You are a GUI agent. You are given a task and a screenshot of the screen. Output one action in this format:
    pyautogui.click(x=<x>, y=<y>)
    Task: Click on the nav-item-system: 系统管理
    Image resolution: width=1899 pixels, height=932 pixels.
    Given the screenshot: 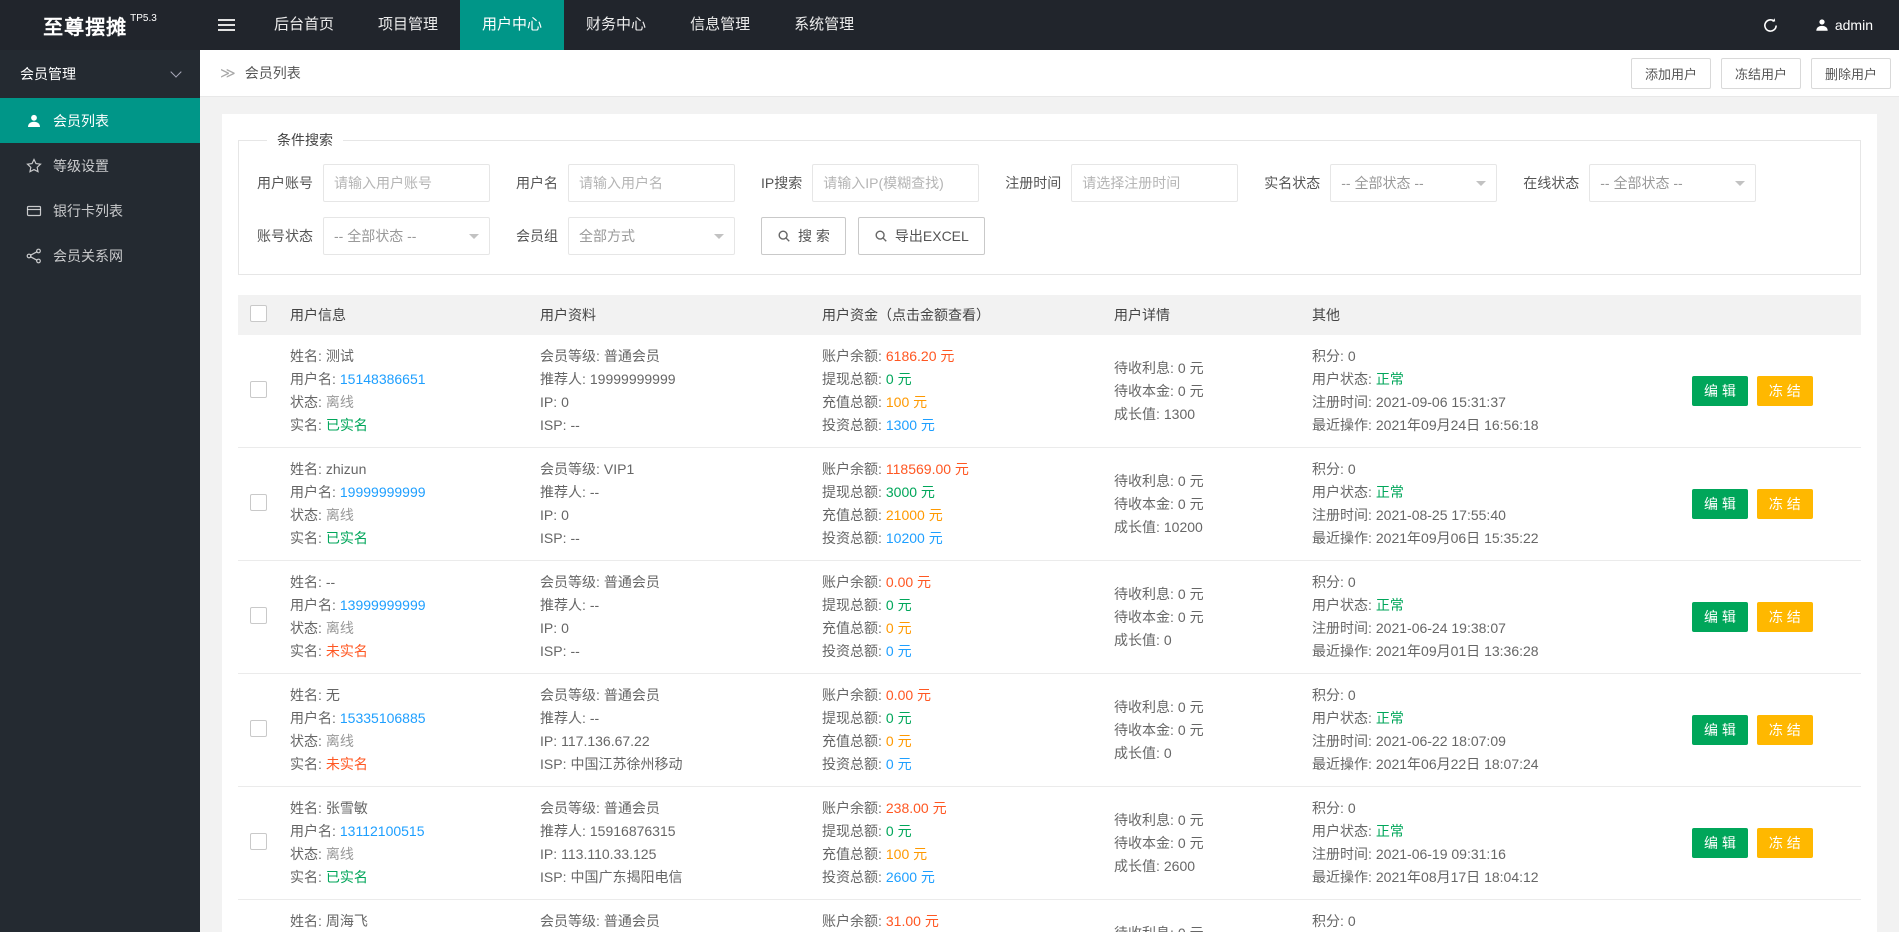 What is the action you would take?
    pyautogui.click(x=824, y=25)
    